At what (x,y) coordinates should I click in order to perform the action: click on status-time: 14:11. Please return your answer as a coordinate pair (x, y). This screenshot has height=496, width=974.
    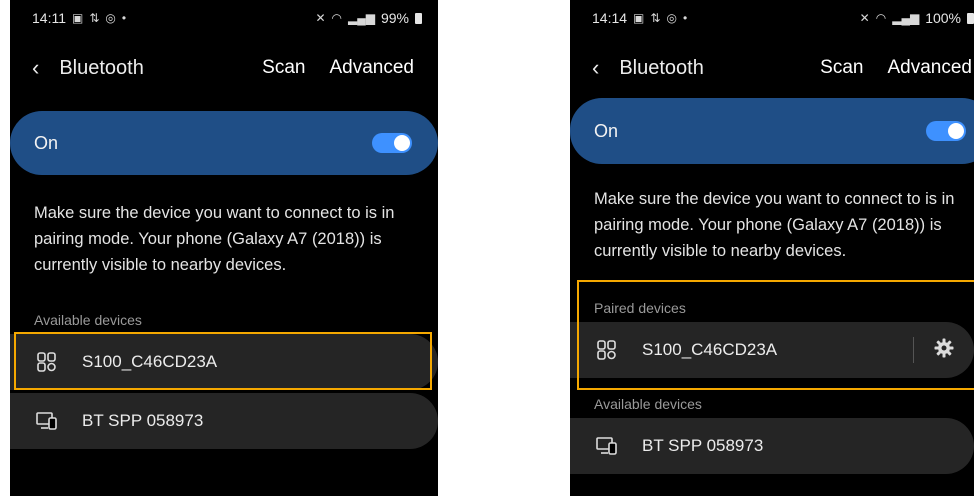
    Looking at the image, I should click on (49, 18).